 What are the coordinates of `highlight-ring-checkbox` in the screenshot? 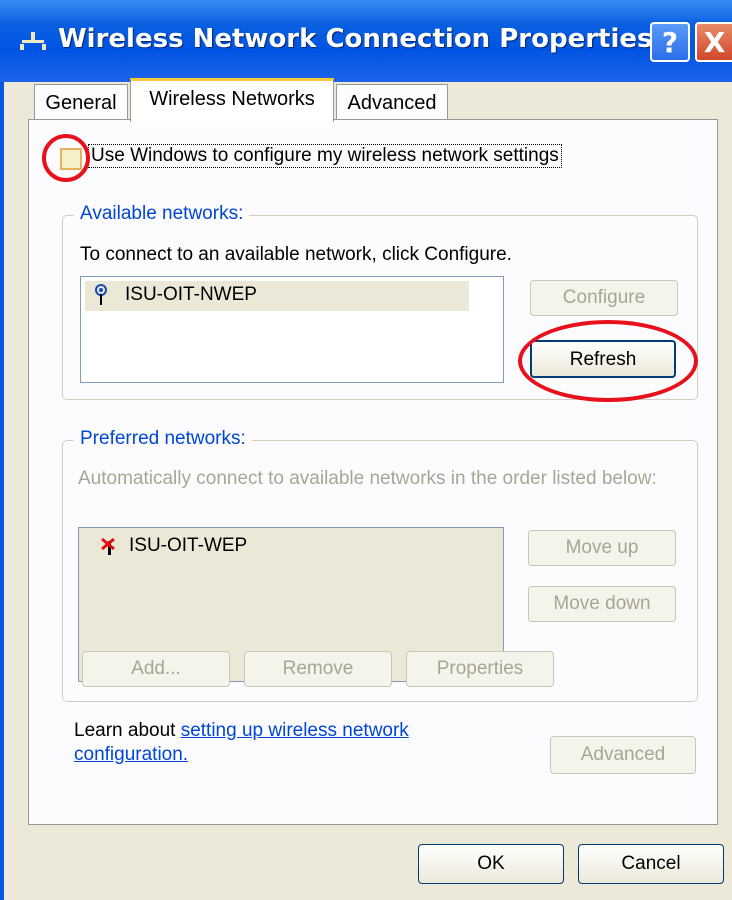 It's located at (66, 158).